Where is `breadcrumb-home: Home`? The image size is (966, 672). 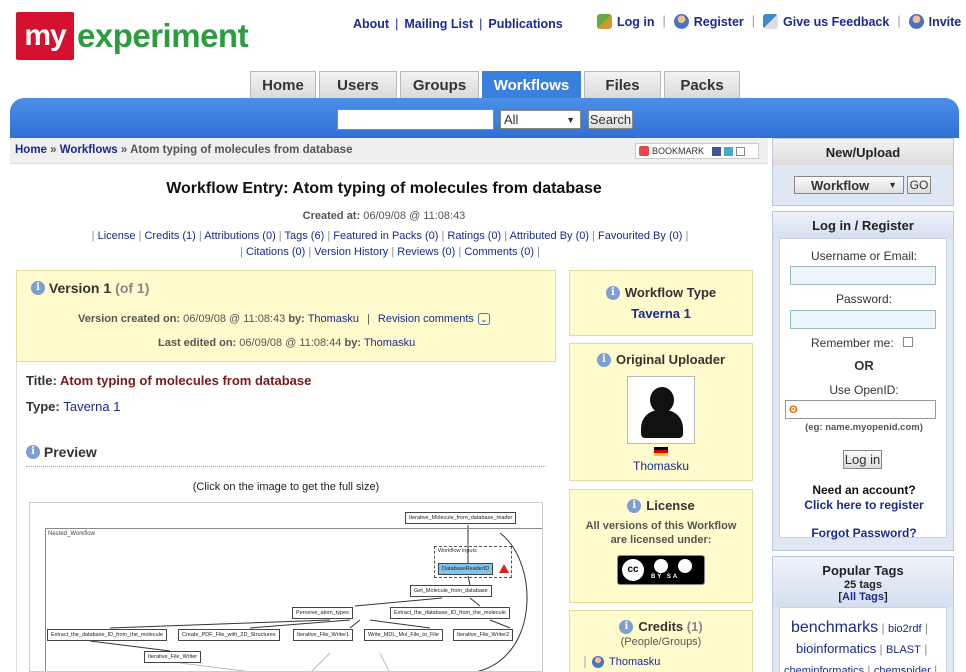
breadcrumb-home: Home is located at coordinates (31, 150).